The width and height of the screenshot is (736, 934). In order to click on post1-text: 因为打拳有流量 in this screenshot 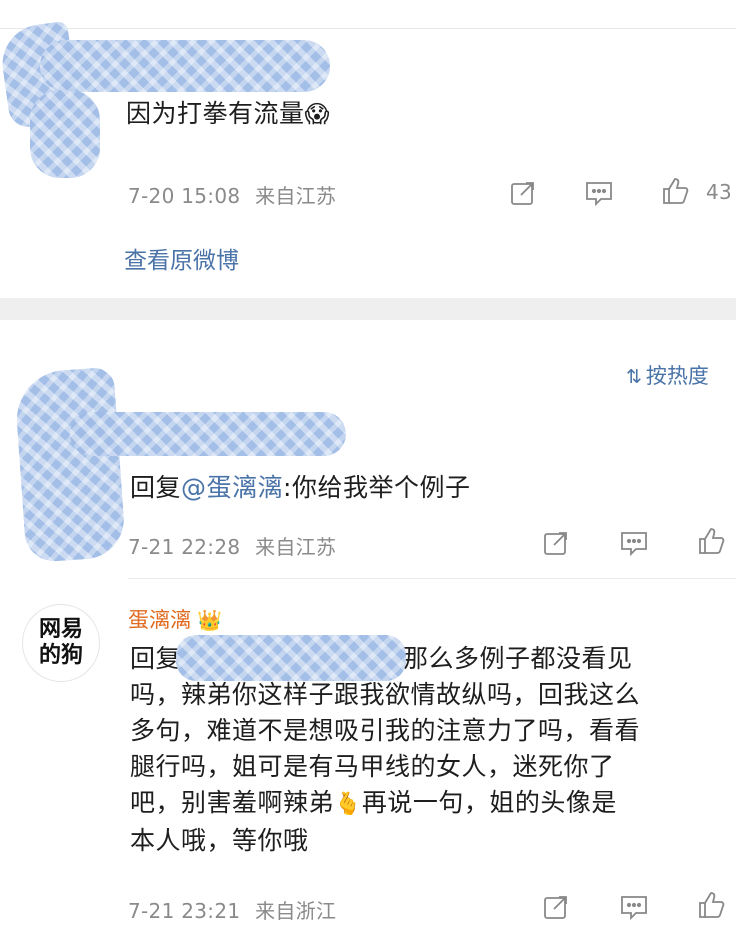, I will do `click(215, 113)`.